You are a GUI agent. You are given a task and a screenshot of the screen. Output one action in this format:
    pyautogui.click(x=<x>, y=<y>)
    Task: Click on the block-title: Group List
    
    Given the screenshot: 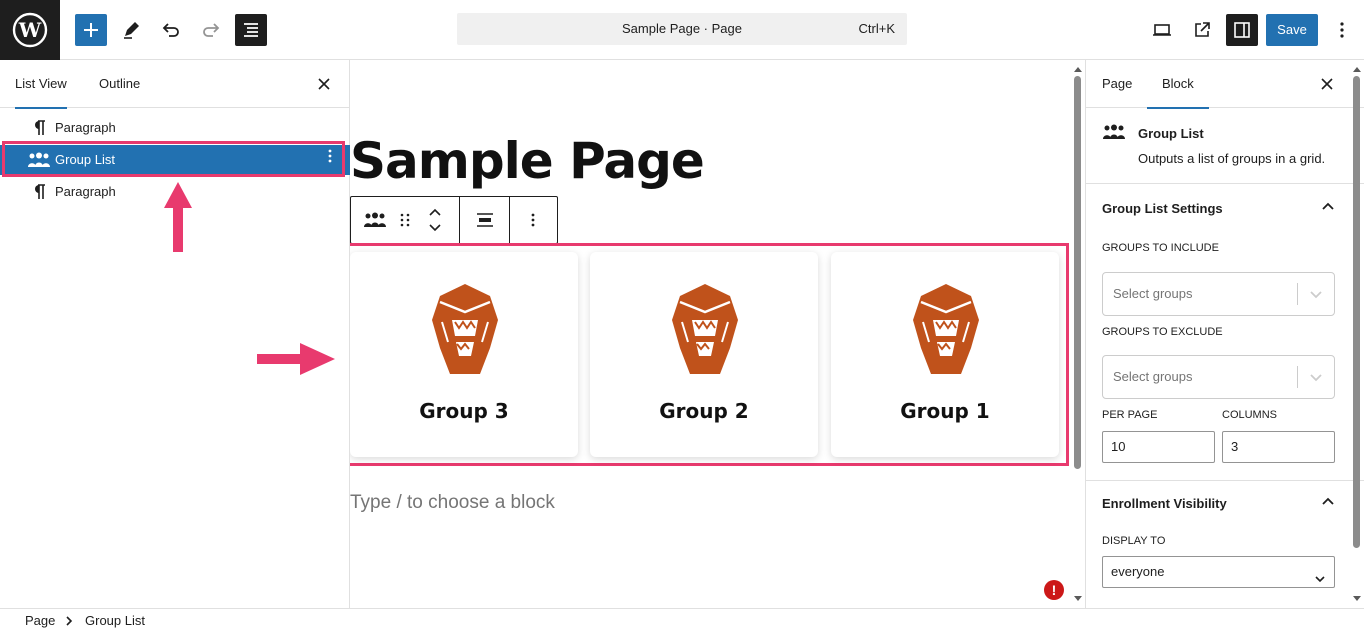 What is the action you would take?
    pyautogui.click(x=1171, y=133)
    